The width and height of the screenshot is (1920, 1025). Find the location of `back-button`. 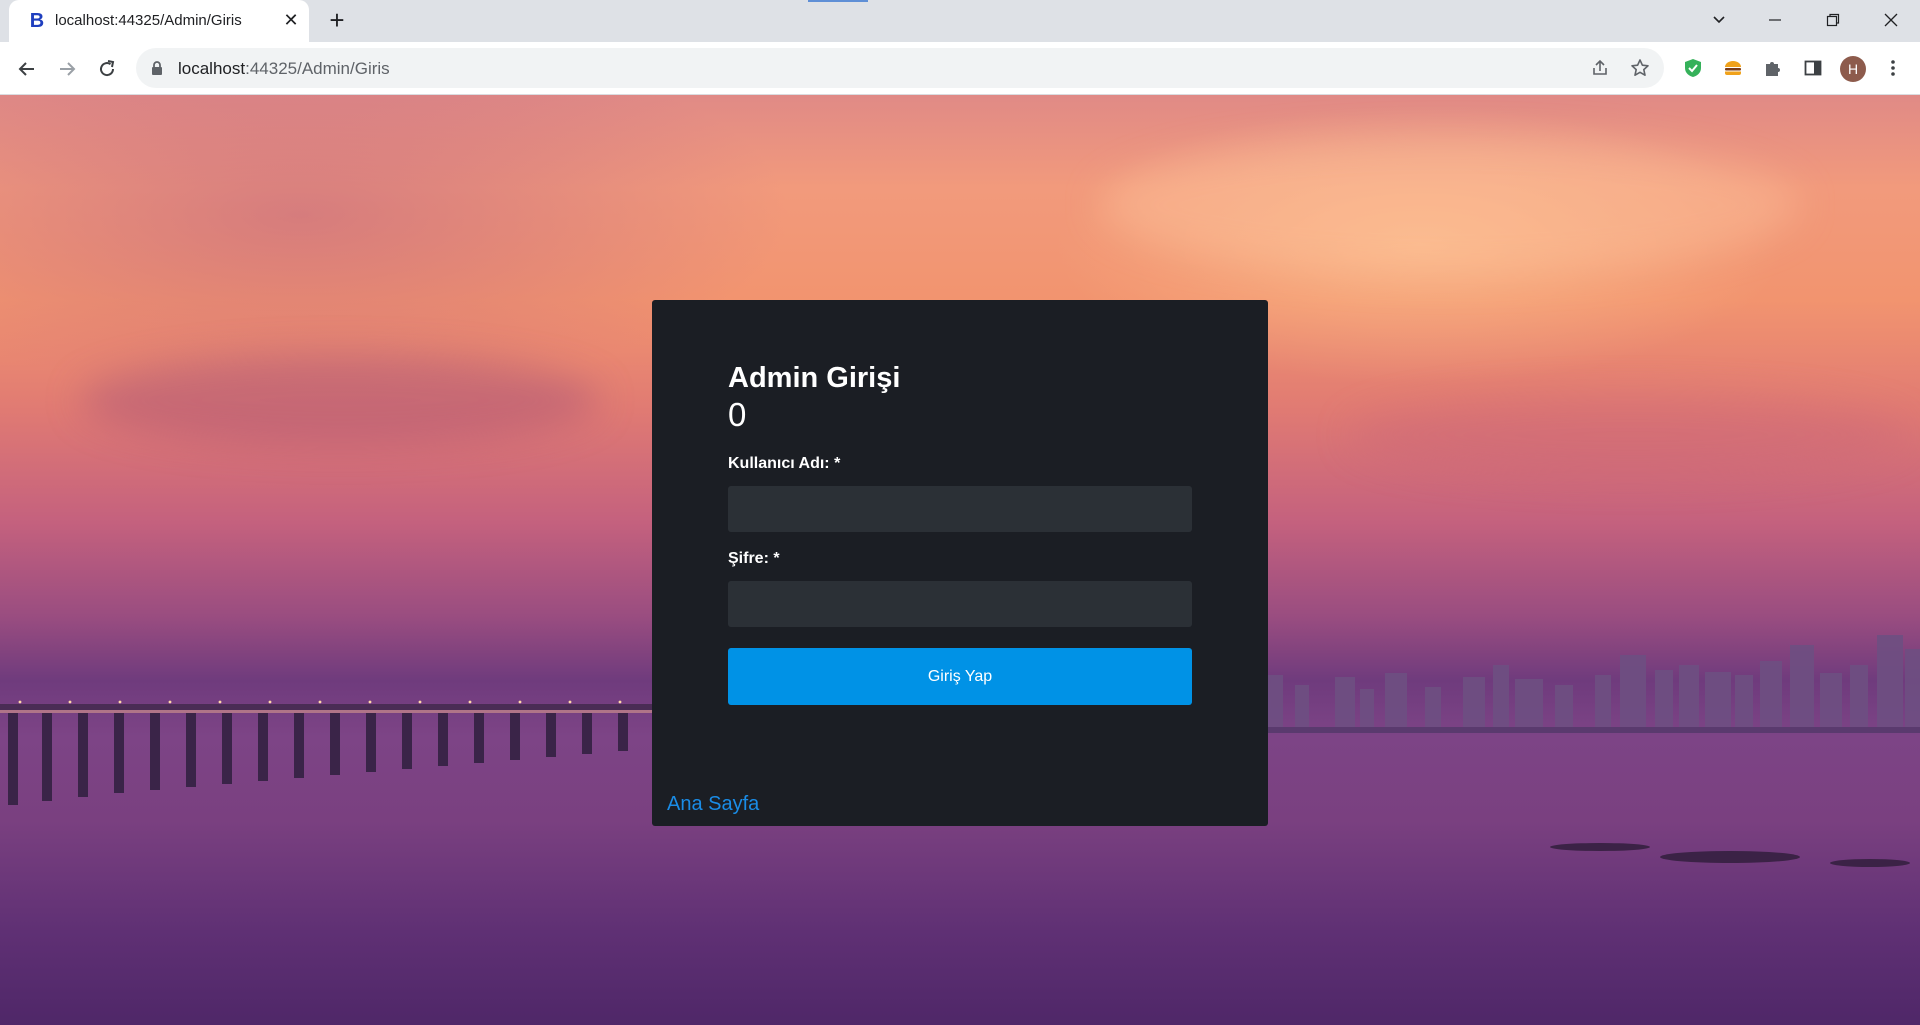

back-button is located at coordinates (27, 69).